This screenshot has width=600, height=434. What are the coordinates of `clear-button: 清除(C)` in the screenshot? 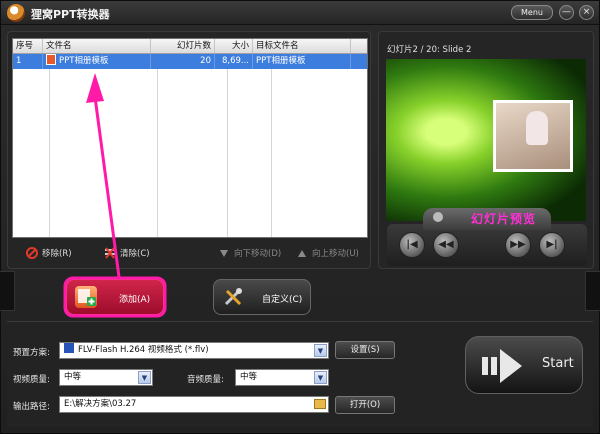 It's located at (127, 253).